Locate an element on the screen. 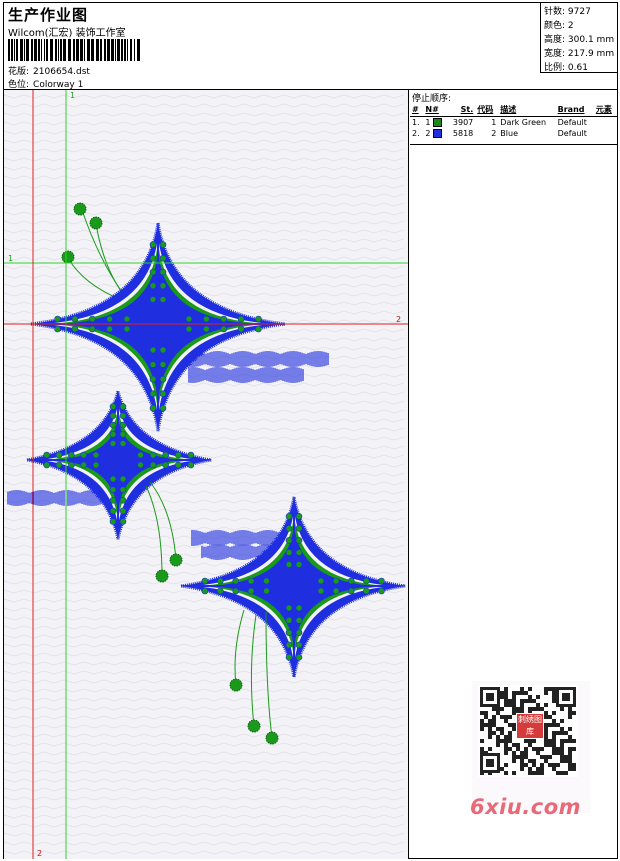 The image size is (620, 861). stat-colors: 颜色: 2 is located at coordinates (559, 26).